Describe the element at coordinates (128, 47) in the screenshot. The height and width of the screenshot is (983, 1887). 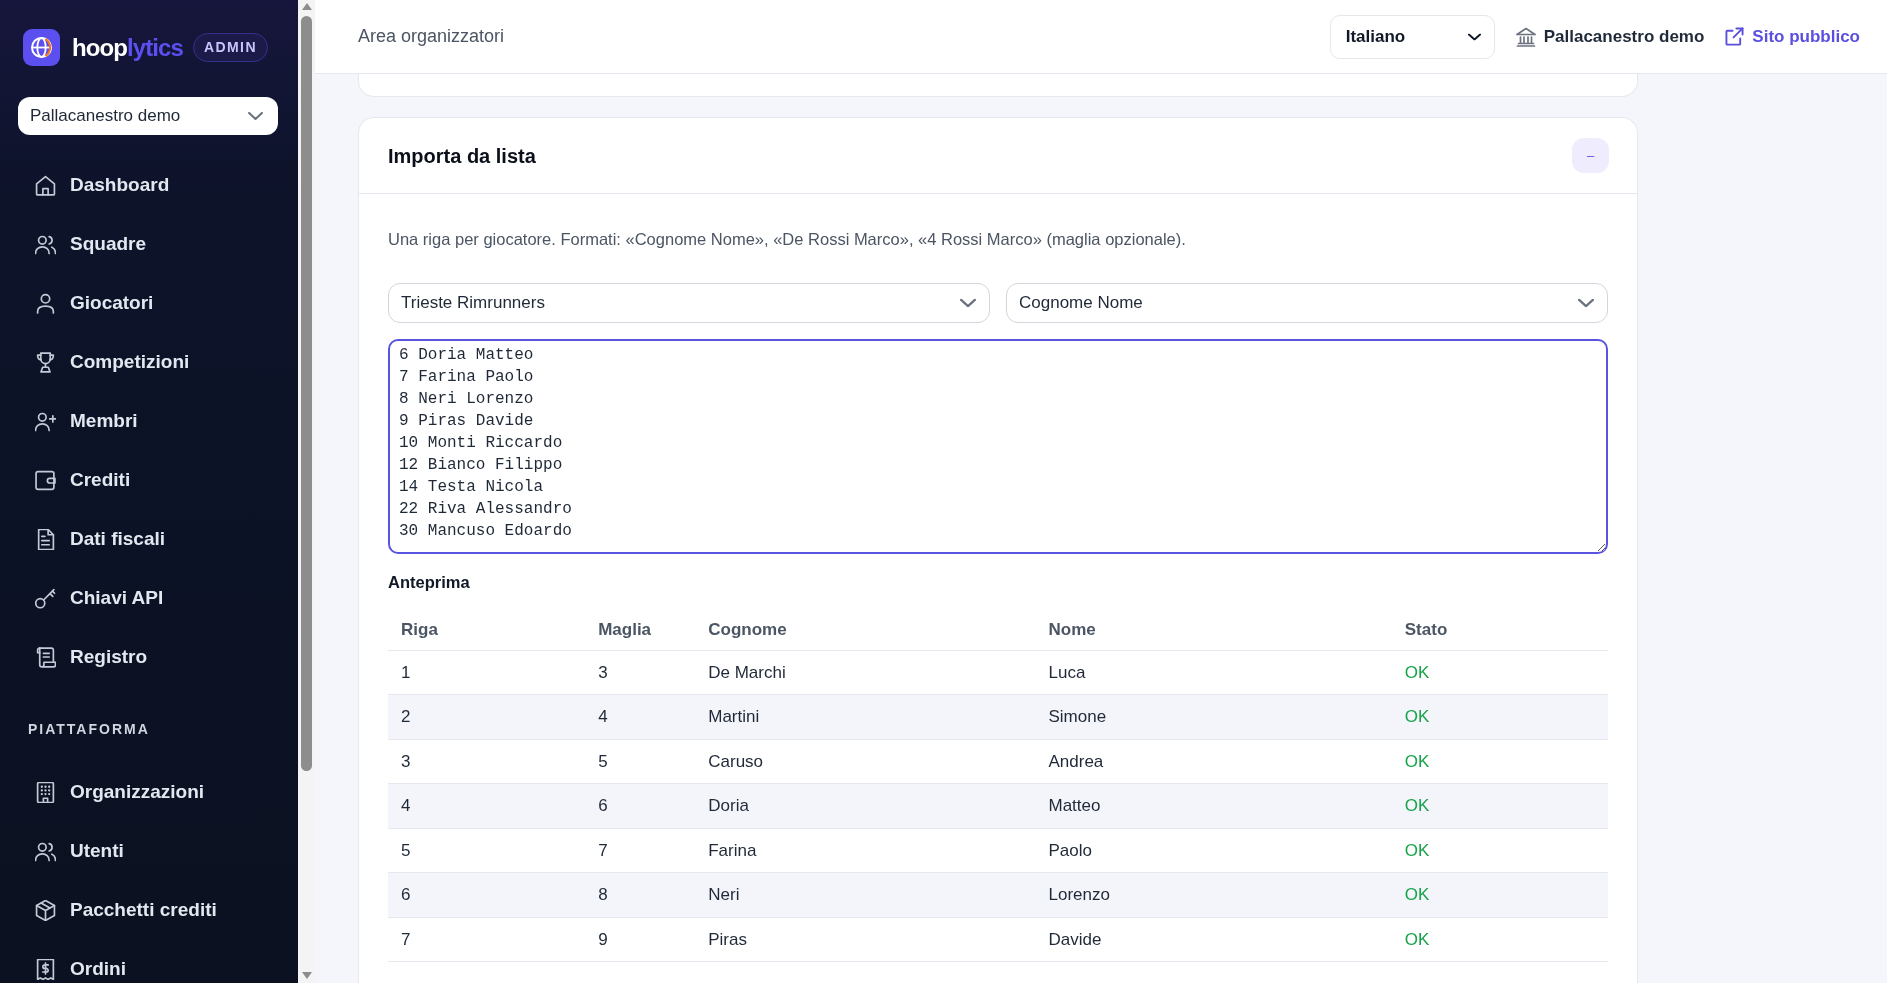
I see `logo-wordmark: hooplytics` at that location.